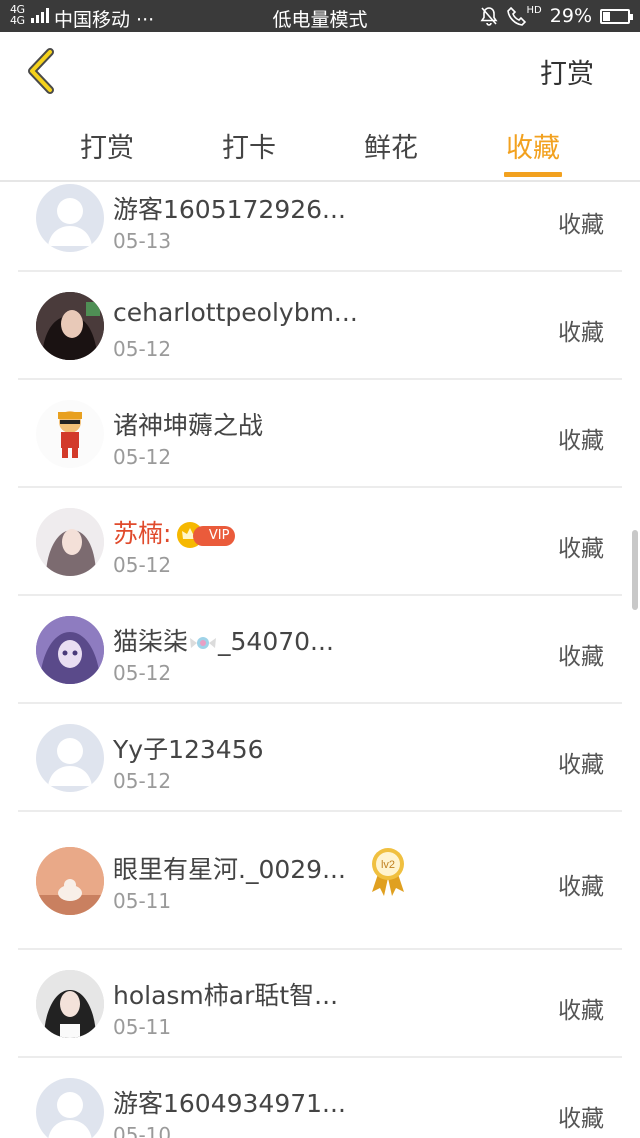 The height and width of the screenshot is (1138, 640). Describe the element at coordinates (107, 145) in the screenshot. I see `tab-reward: 打赏` at that location.